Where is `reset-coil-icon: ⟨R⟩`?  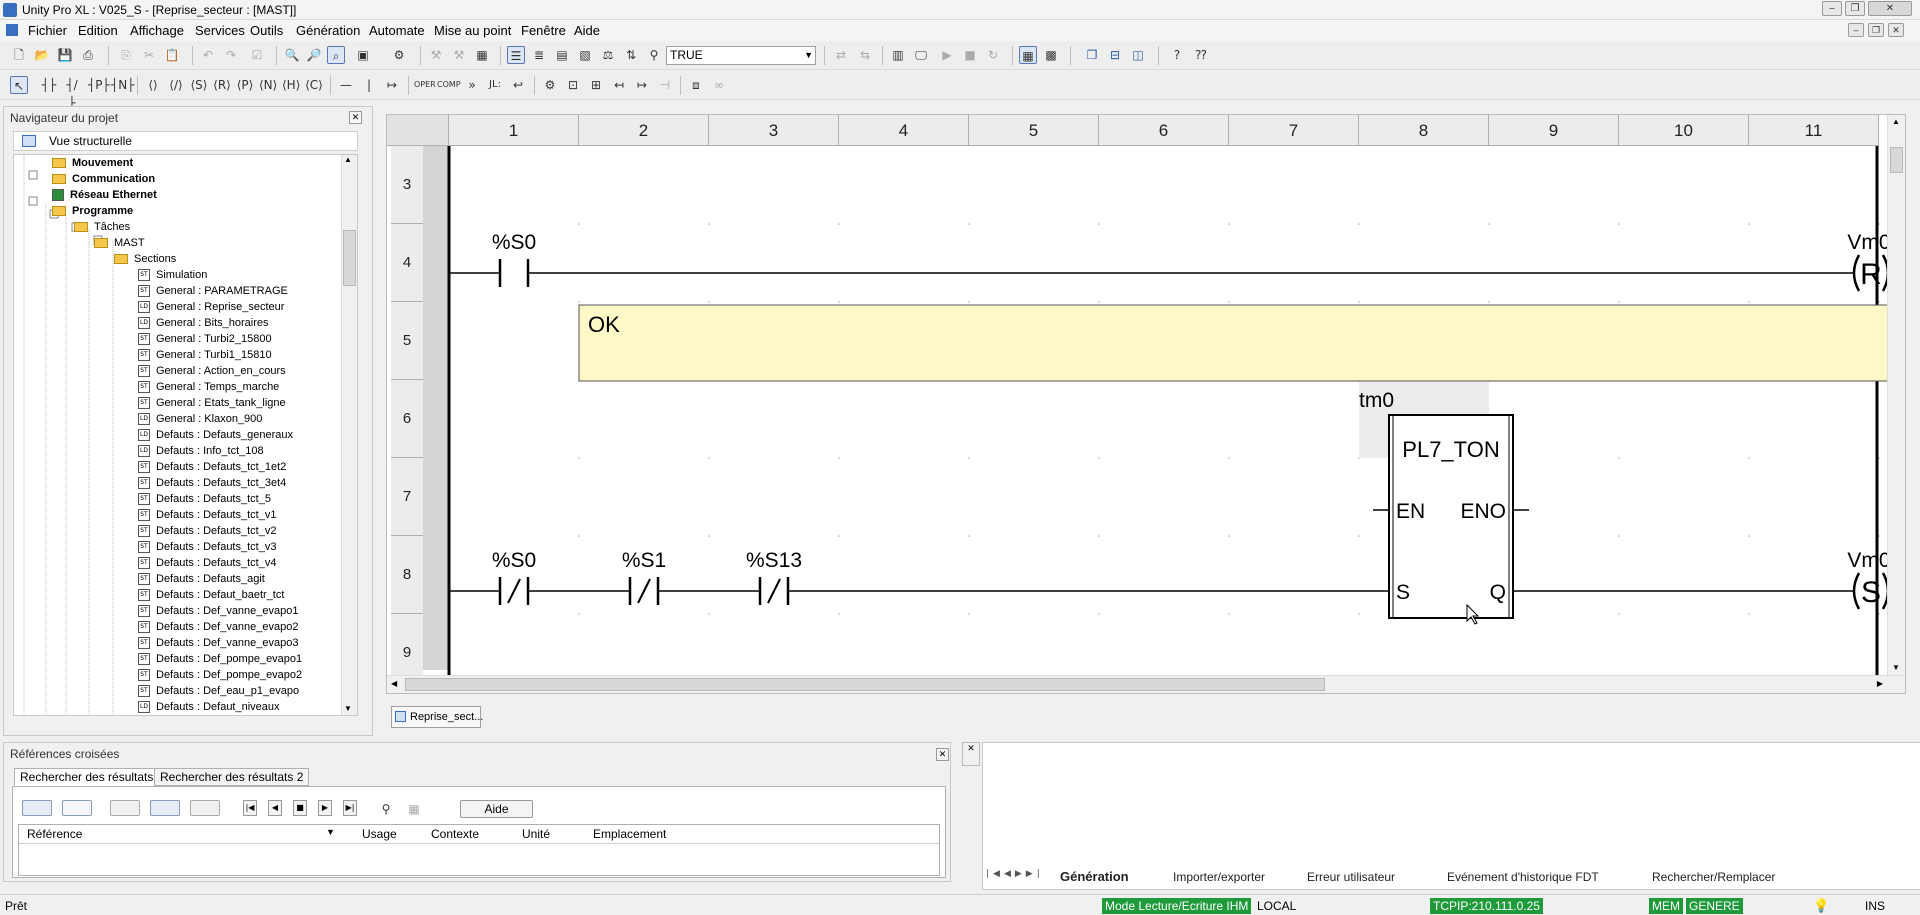
reset-coil-icon: ⟨R⟩ is located at coordinates (222, 85).